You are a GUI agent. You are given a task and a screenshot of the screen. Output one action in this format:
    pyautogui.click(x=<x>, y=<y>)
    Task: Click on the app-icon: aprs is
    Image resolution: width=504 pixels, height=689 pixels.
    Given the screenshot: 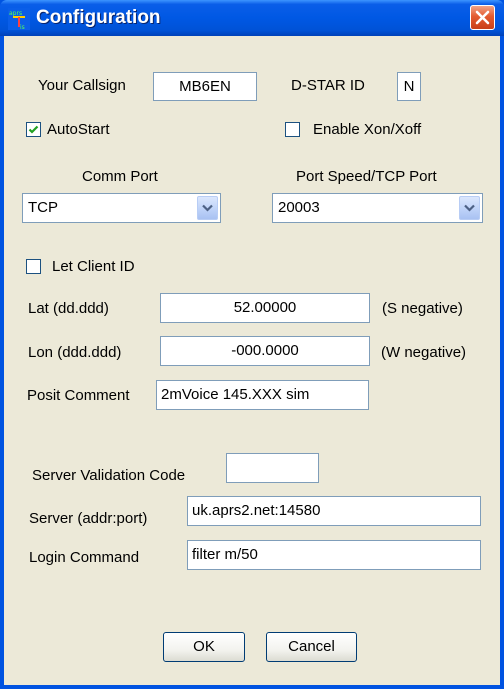 What is the action you would take?
    pyautogui.click(x=19, y=19)
    